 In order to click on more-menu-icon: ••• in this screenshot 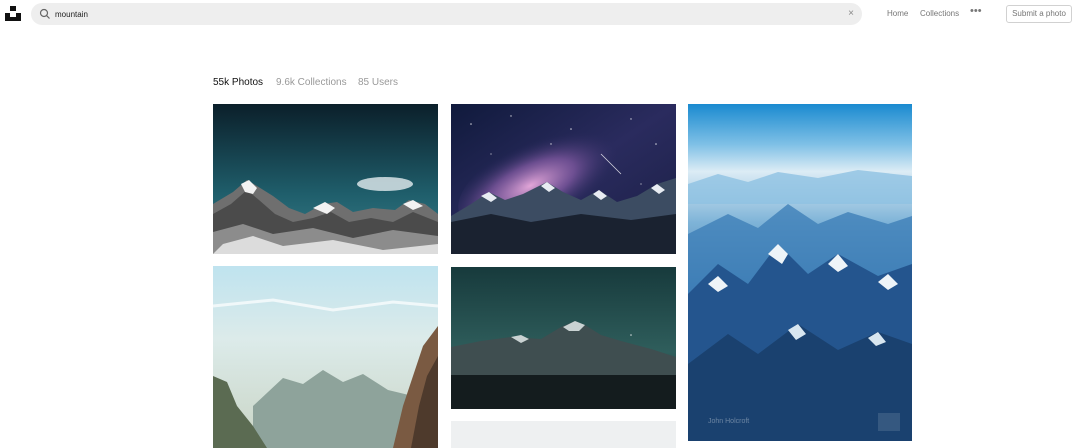, I will do `click(976, 11)`.